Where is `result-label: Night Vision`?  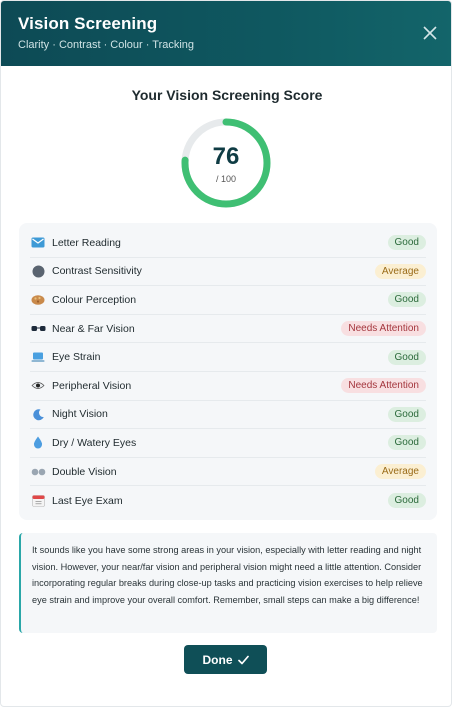 result-label: Night Vision is located at coordinates (80, 414).